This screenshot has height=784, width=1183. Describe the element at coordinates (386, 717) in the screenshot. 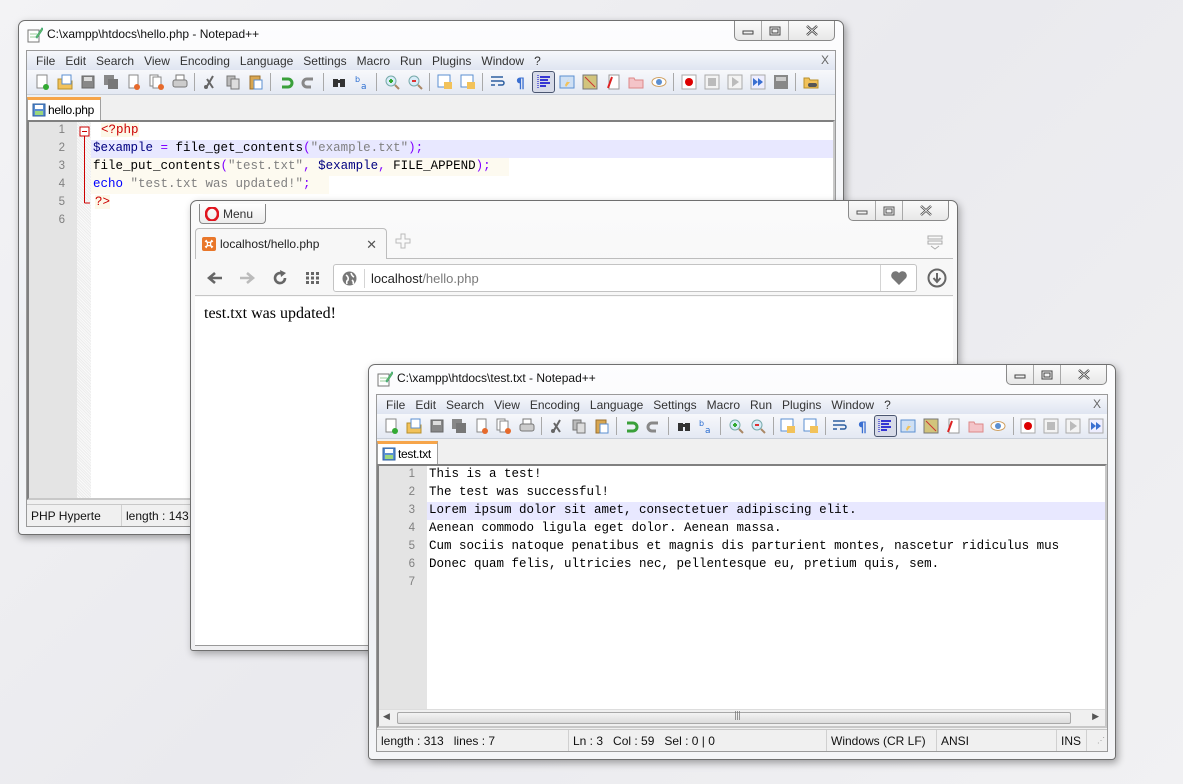

I see `scroll-left-icon: ◀` at that location.